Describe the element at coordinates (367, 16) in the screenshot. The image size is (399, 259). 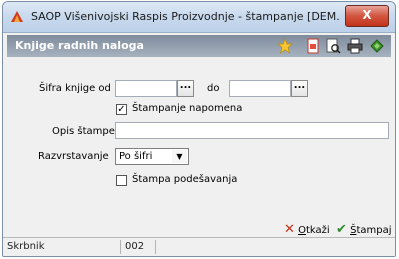
I see `close-button: X` at that location.